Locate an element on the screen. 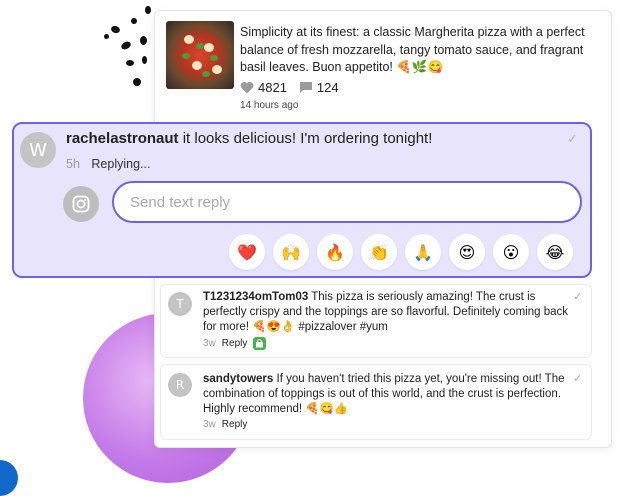 This screenshot has height=496, width=620. comment-age: 5h is located at coordinates (73, 164).